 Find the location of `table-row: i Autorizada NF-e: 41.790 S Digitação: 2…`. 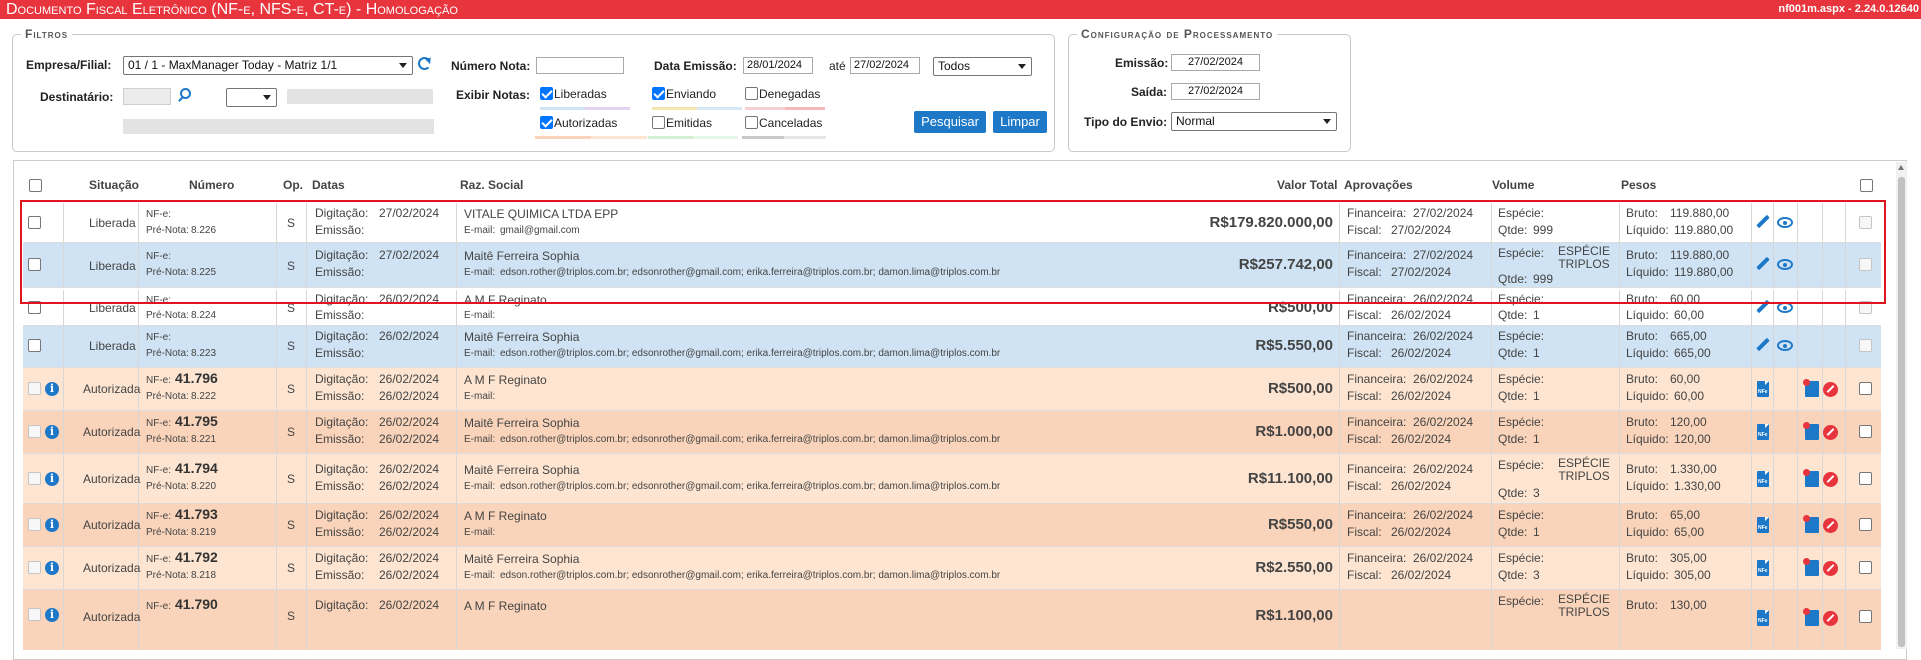

table-row: i Autorizada NF-e: 41.790 S Digitação: 2… is located at coordinates (952, 620).